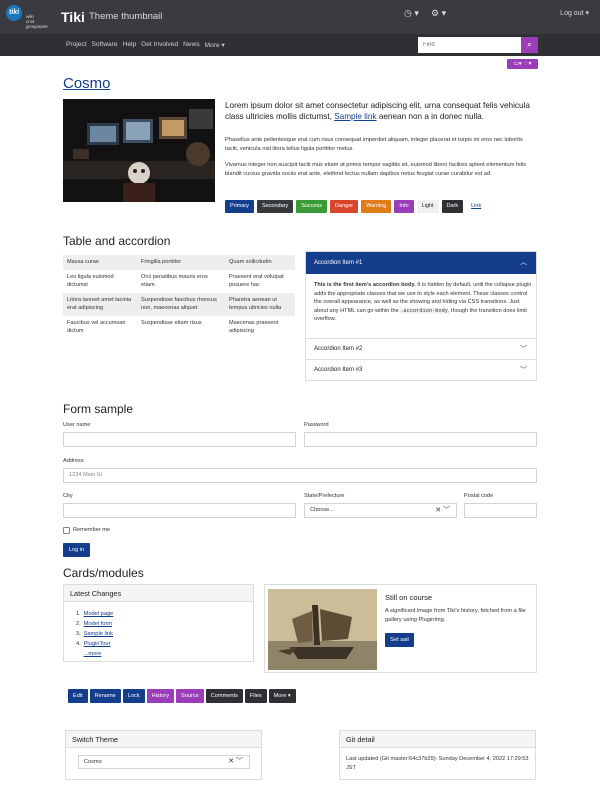 This screenshot has width=600, height=790. Describe the element at coordinates (94, 624) in the screenshot. I see `list-item: 2. Model form` at that location.